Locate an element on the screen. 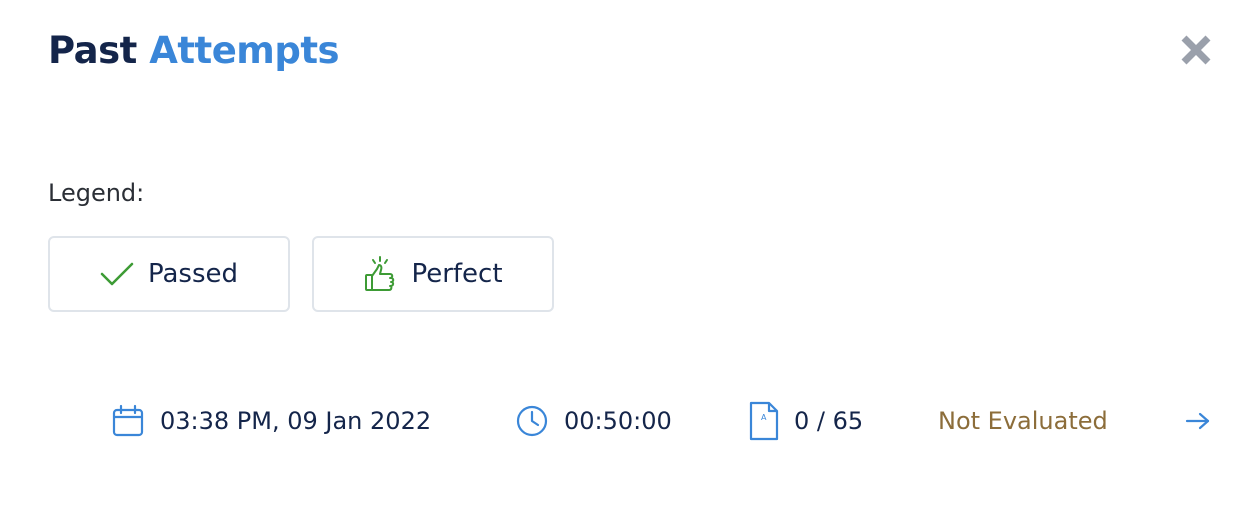 This screenshot has height=516, width=1258. attempt-score-cell: A 0 / 65 is located at coordinates (805, 421).